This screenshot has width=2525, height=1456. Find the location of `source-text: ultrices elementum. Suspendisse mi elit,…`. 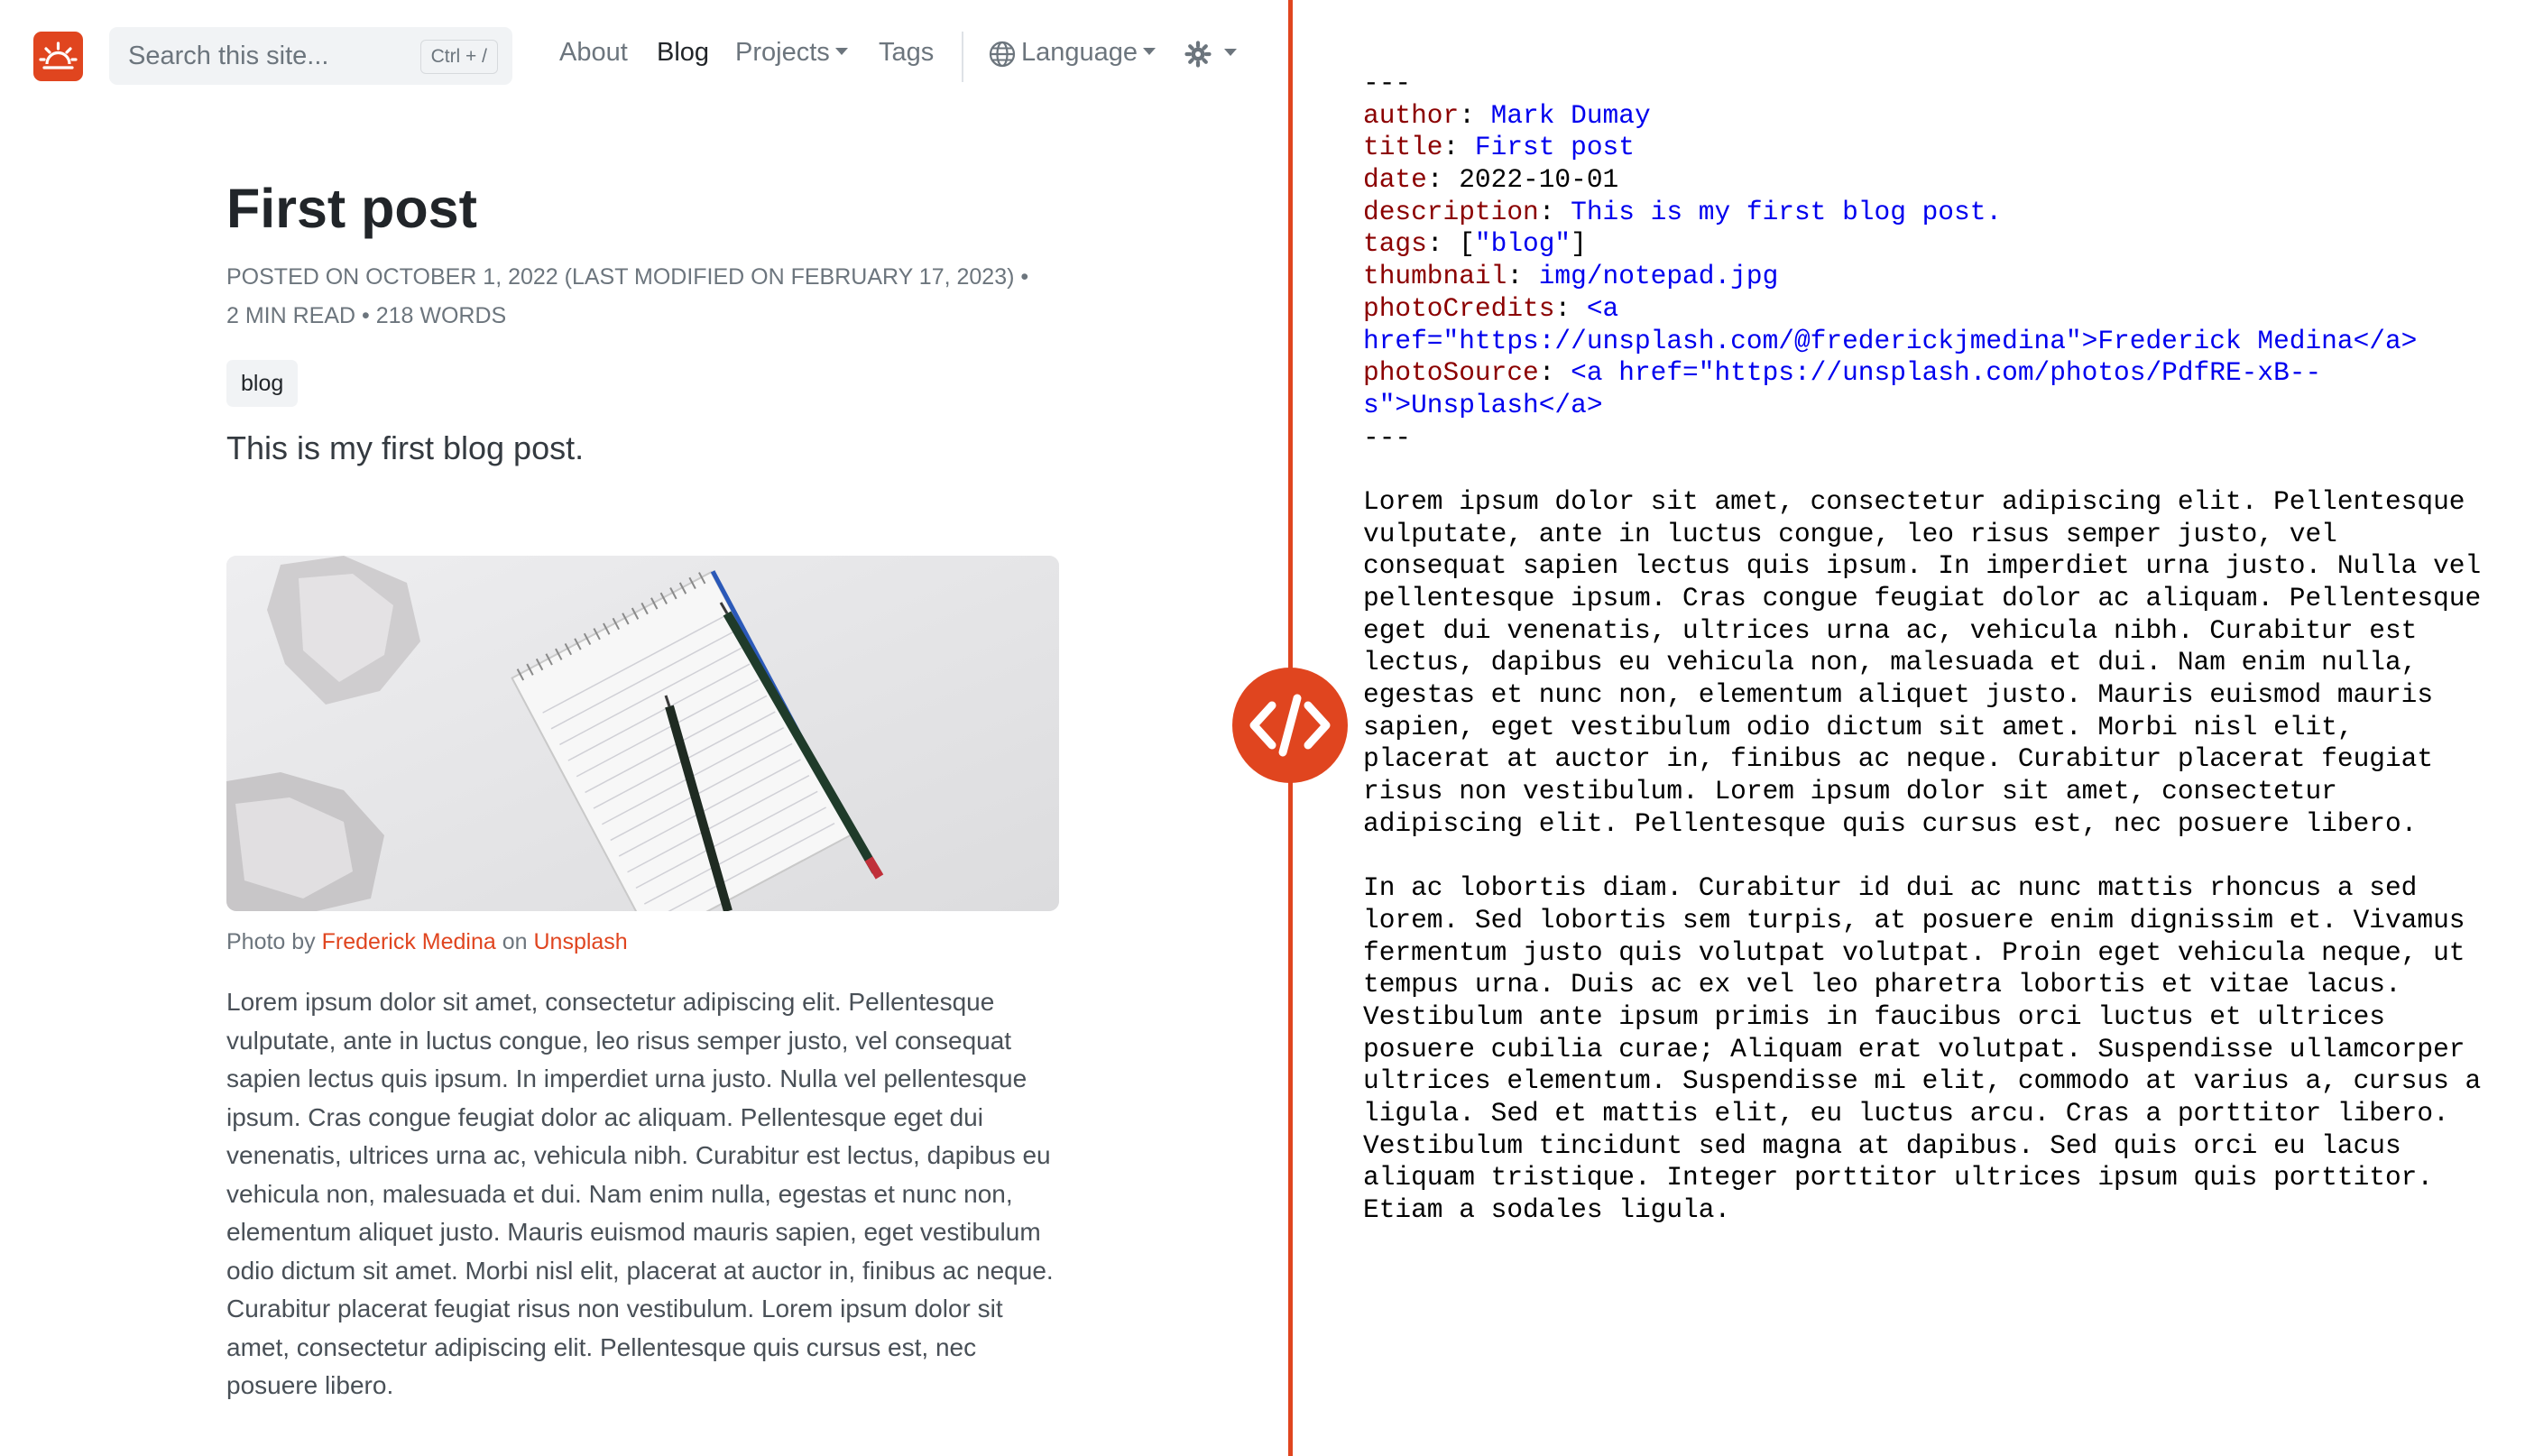

source-text: ultrices elementum. Suspendisse mi elit,… is located at coordinates (1923, 1081).